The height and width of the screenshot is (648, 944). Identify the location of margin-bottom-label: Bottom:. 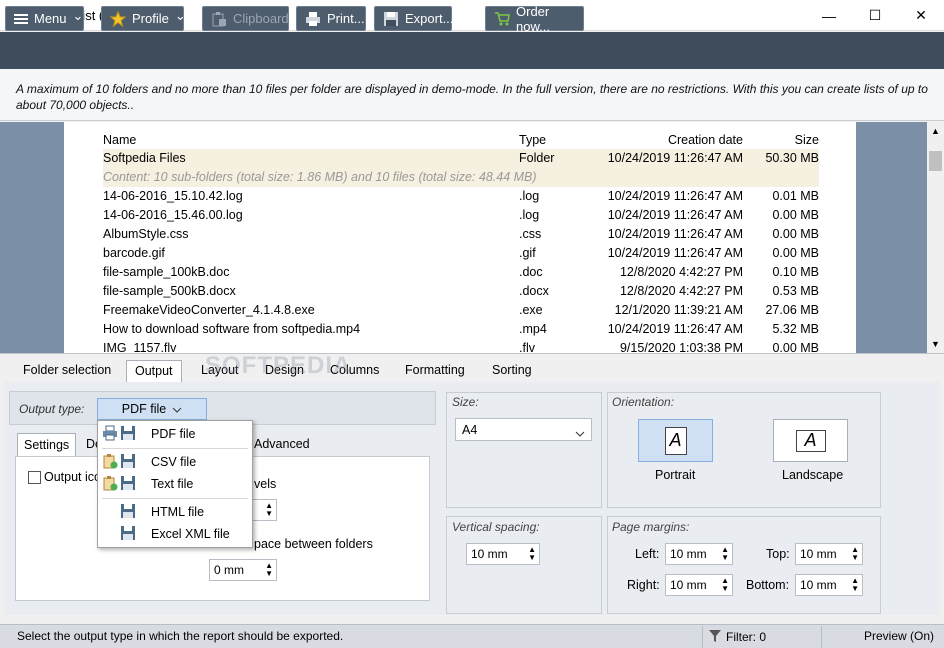
(768, 585).